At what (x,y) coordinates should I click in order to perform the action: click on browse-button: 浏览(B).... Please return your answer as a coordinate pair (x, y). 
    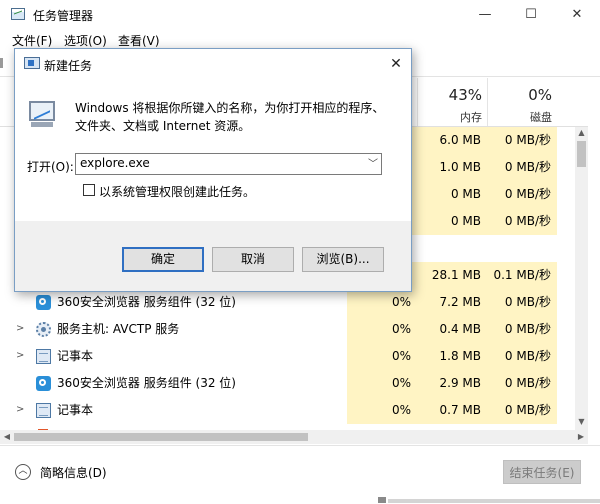
    Looking at the image, I should click on (343, 259).